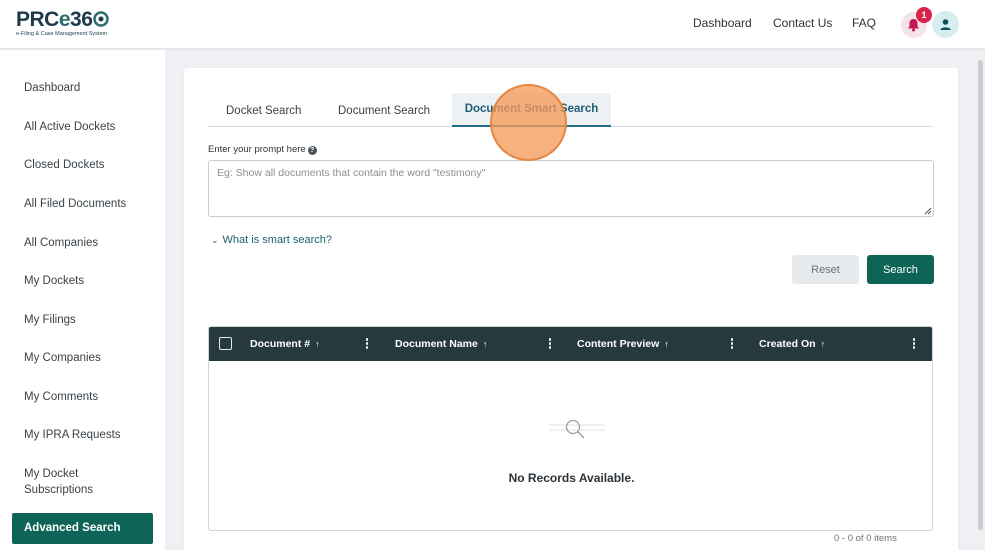 Image resolution: width=985 pixels, height=550 pixels. What do you see at coordinates (900, 269) in the screenshot?
I see `search-button: Search` at bounding box center [900, 269].